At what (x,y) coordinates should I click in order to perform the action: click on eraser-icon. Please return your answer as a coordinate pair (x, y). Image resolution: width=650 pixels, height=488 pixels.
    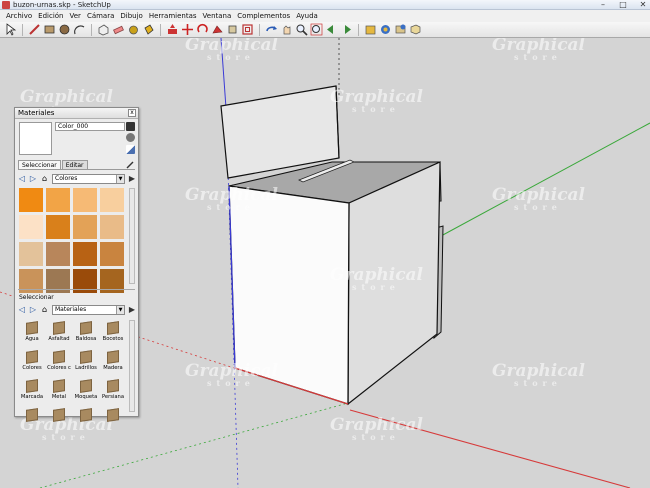
    Looking at the image, I should click on (118, 29).